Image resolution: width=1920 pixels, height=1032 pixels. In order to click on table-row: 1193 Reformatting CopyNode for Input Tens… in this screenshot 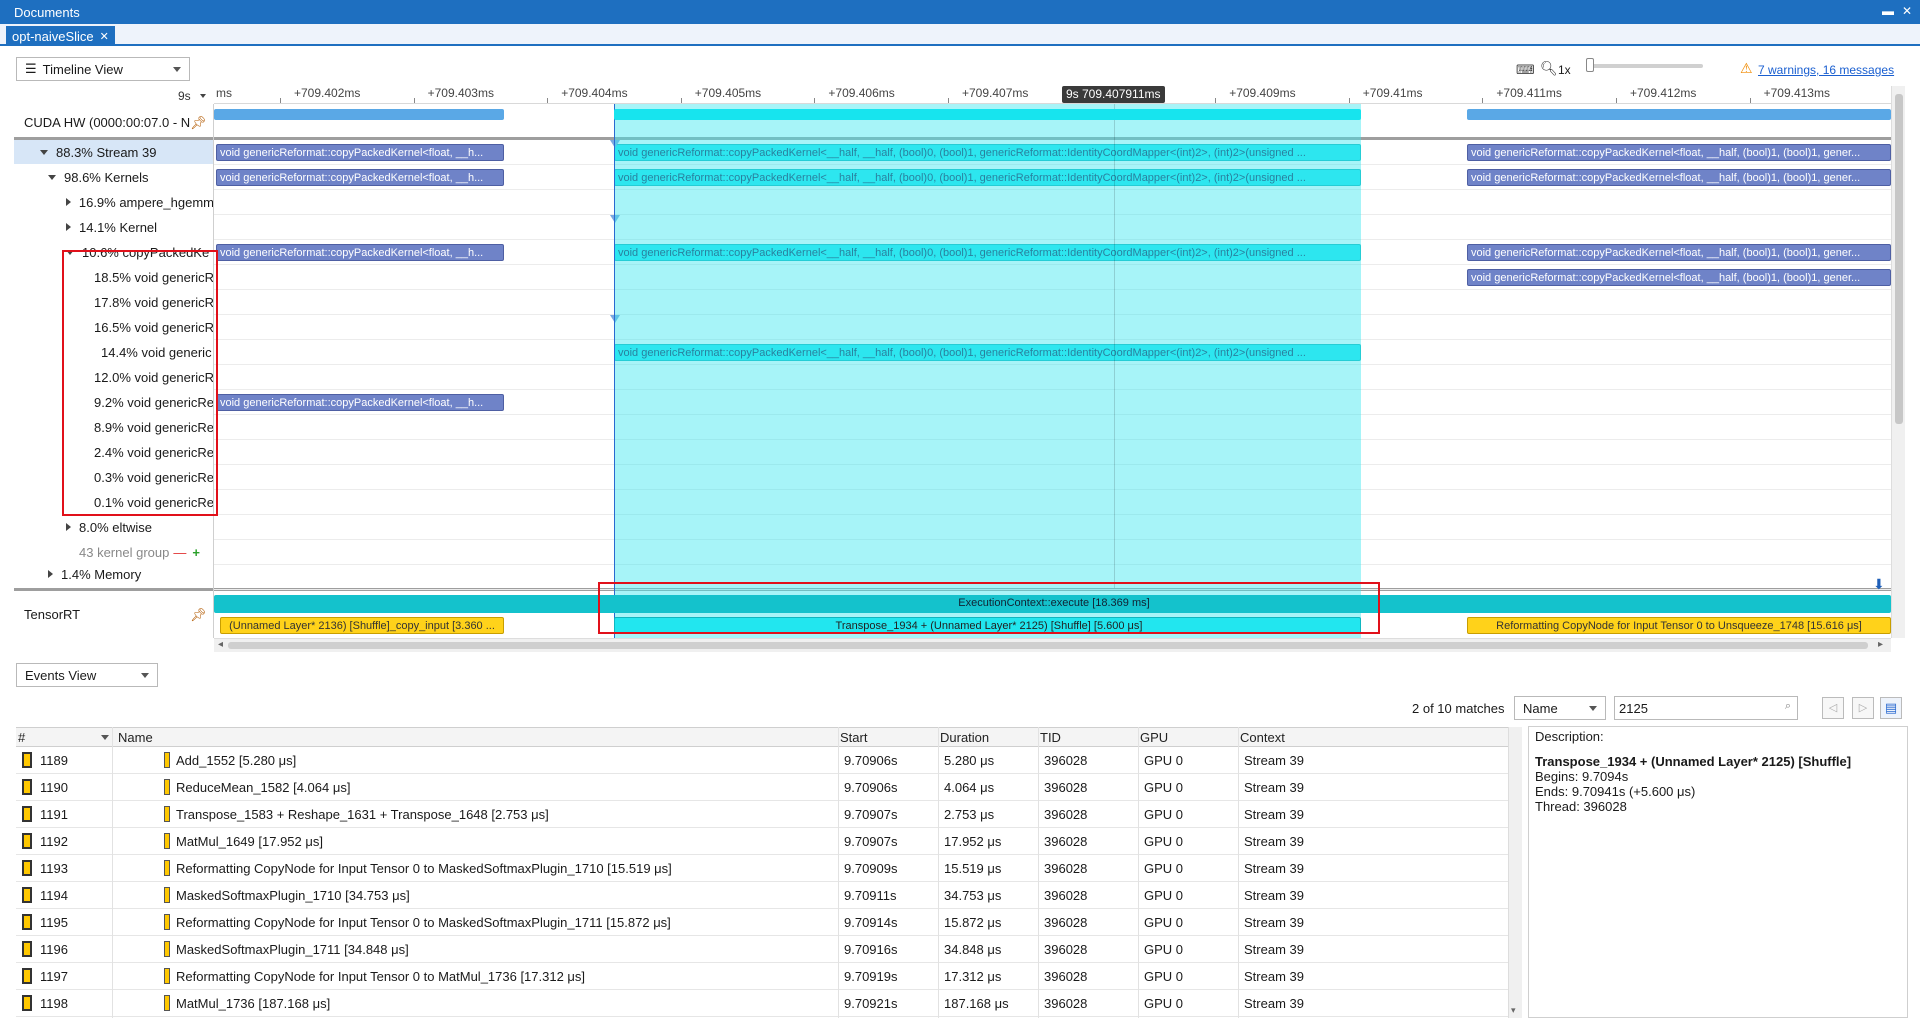, I will do `click(762, 868)`.